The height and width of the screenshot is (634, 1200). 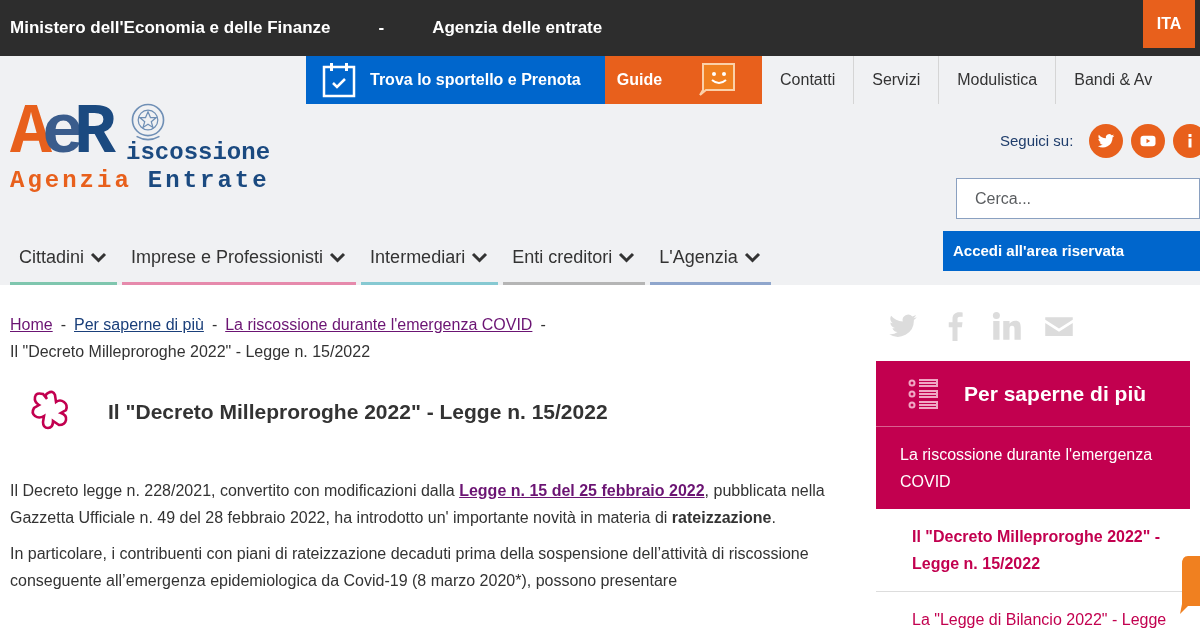 I want to click on logo-tagline: Entrate, so click(x=208, y=181).